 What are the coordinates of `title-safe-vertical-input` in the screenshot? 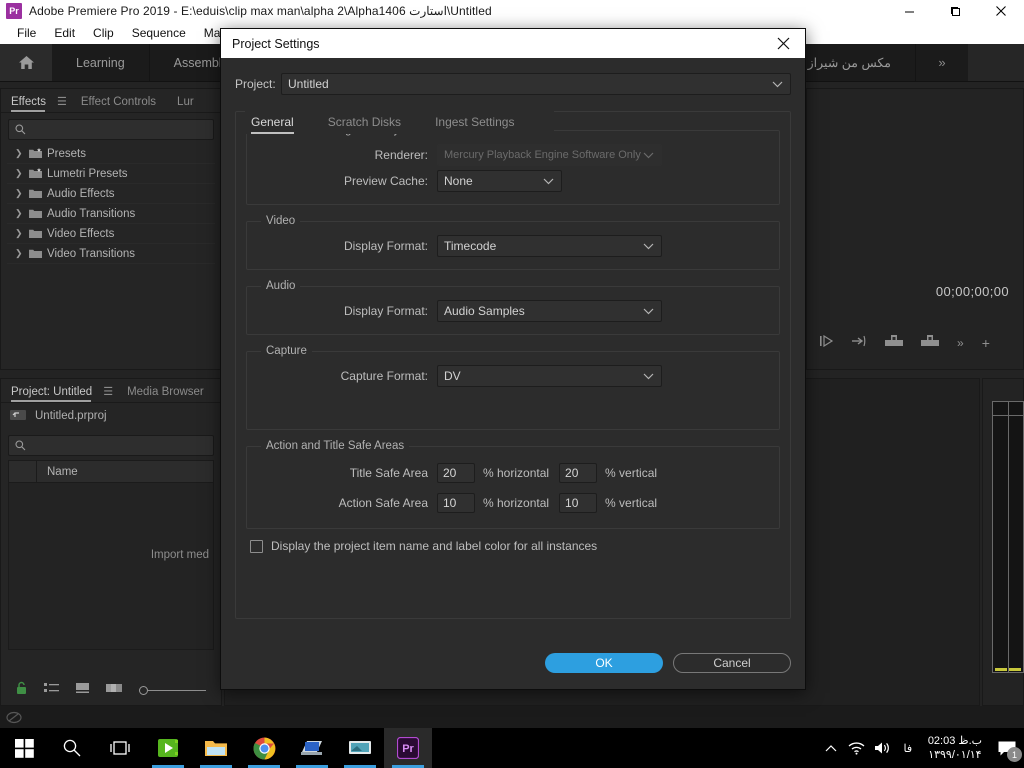 It's located at (578, 473).